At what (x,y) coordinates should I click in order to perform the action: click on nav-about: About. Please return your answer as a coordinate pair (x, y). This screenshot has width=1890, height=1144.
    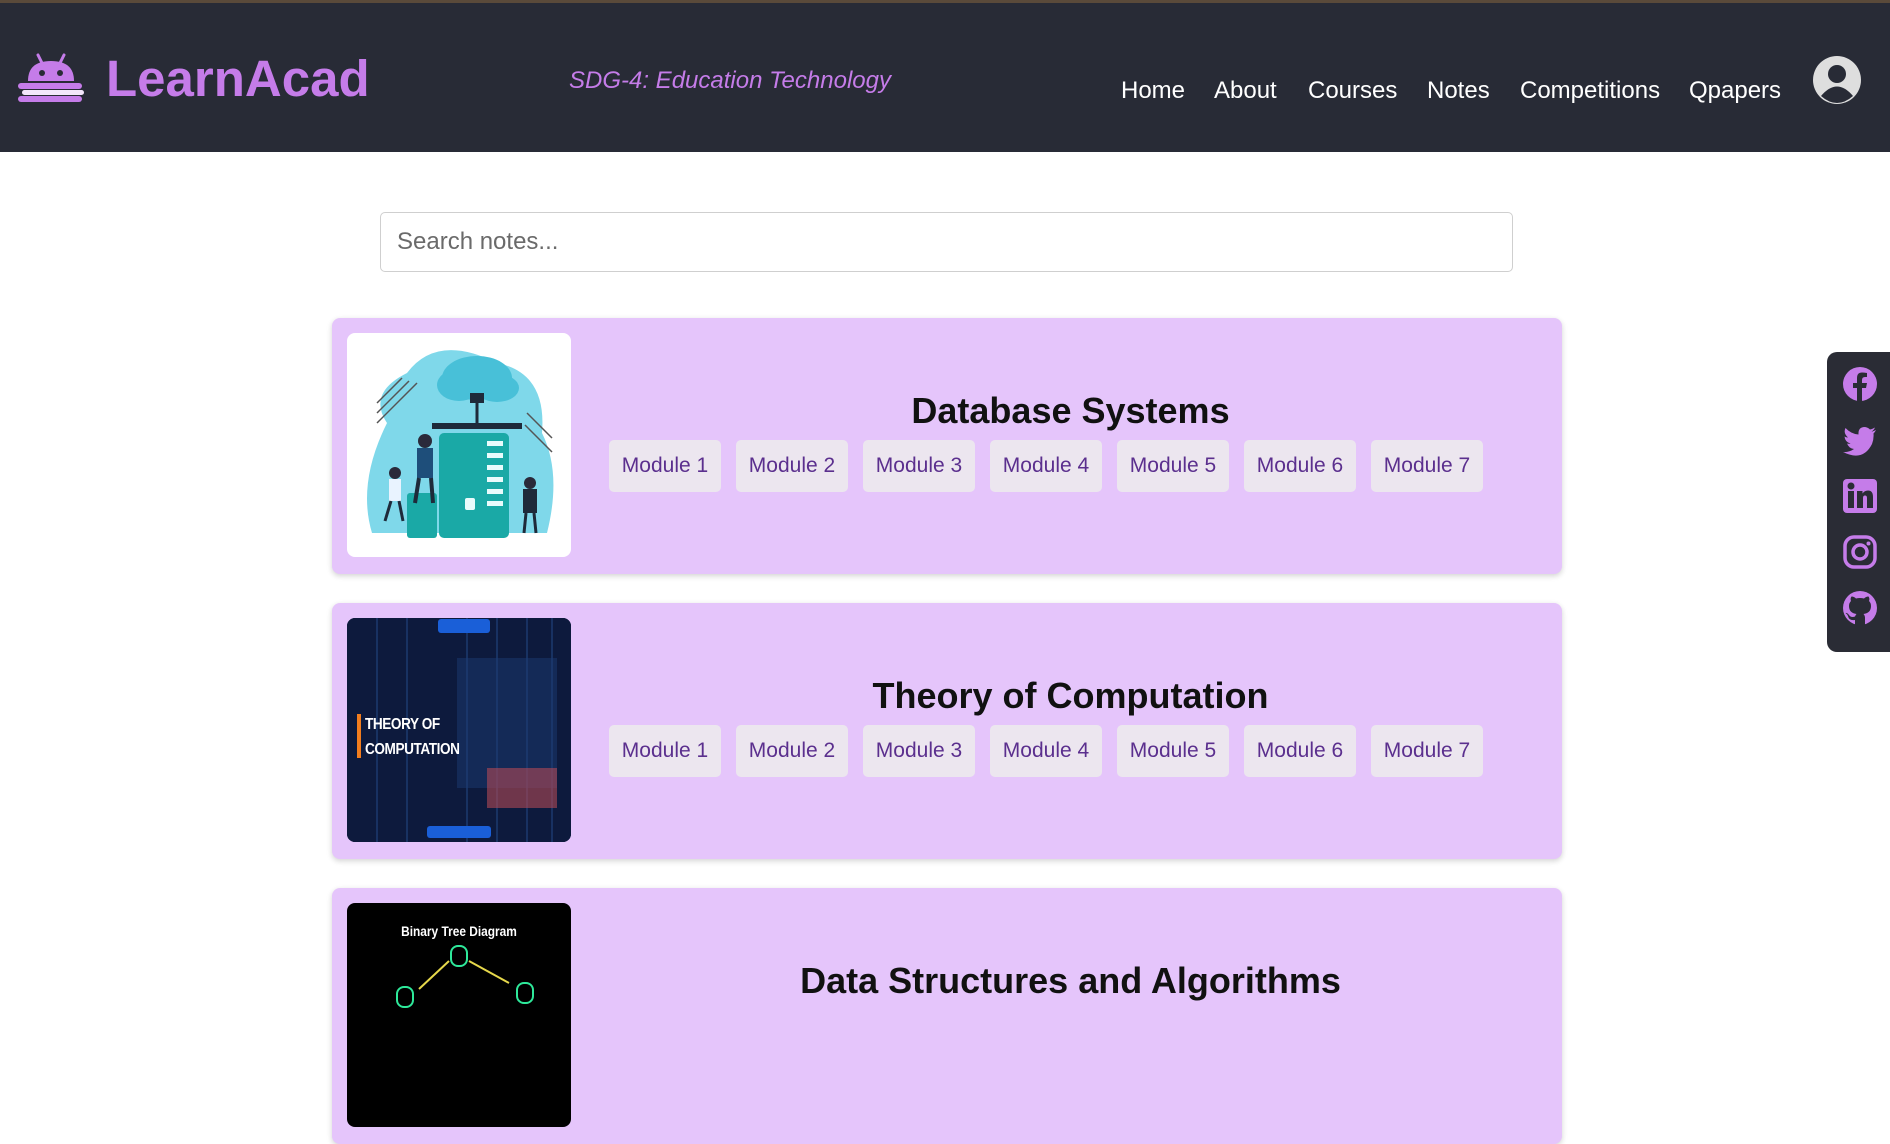
    Looking at the image, I should click on (1245, 91).